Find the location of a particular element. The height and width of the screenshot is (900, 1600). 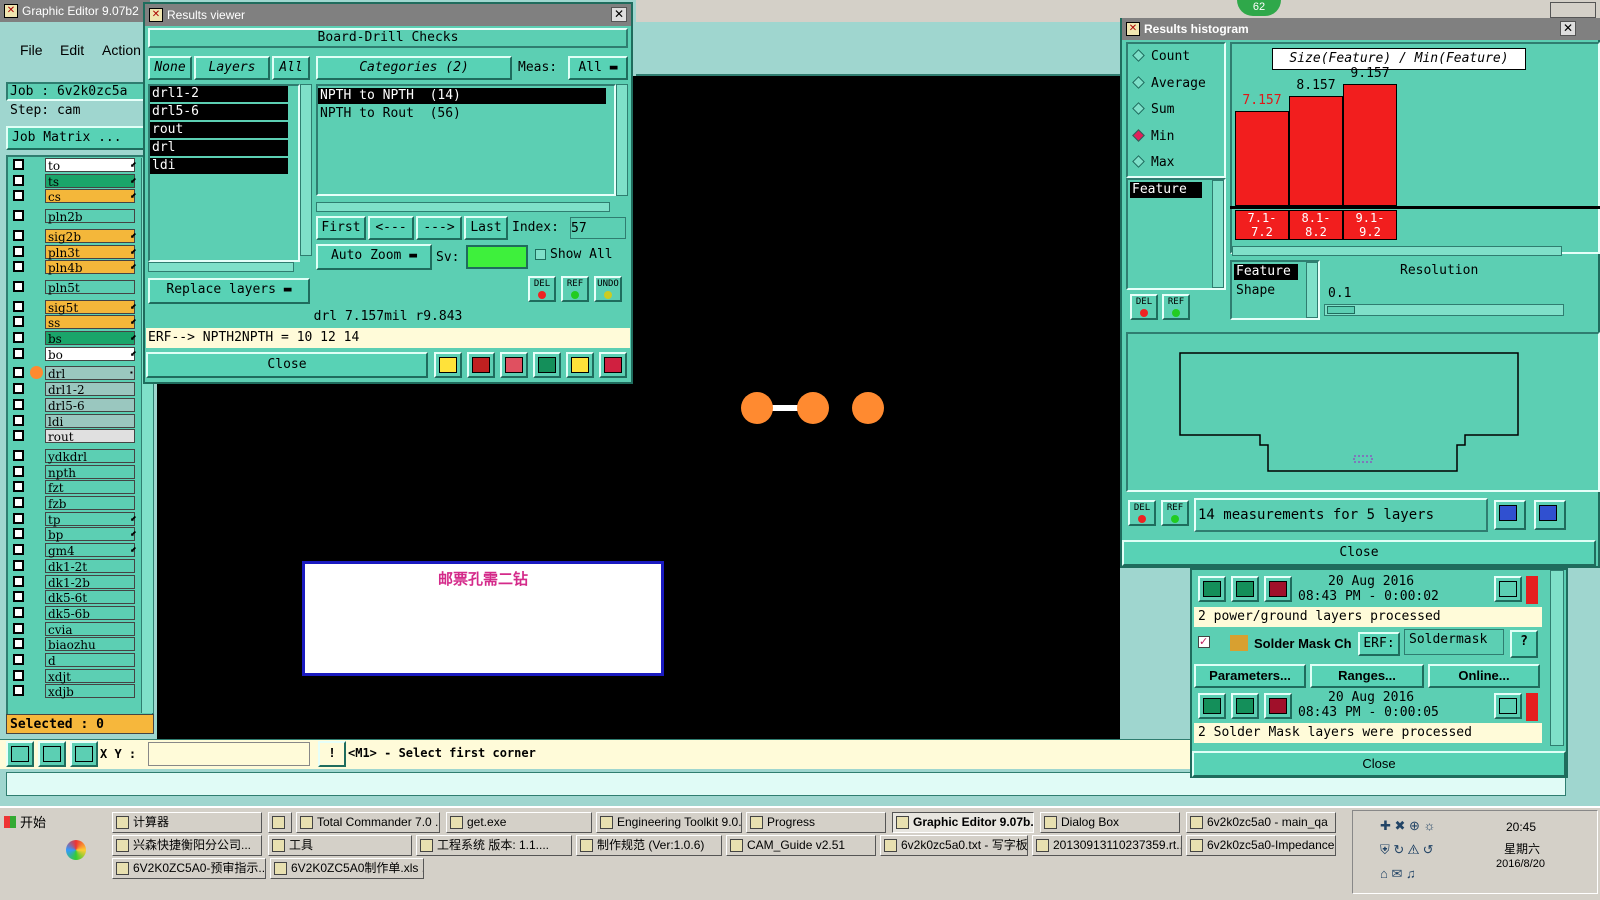

layer-row: dk1-2b is located at coordinates (82, 582).